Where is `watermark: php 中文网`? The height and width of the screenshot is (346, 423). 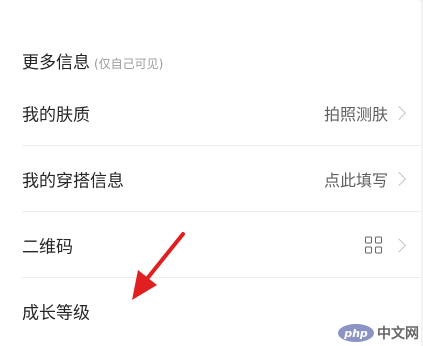
watermark: php 中文网 is located at coordinates (378, 333).